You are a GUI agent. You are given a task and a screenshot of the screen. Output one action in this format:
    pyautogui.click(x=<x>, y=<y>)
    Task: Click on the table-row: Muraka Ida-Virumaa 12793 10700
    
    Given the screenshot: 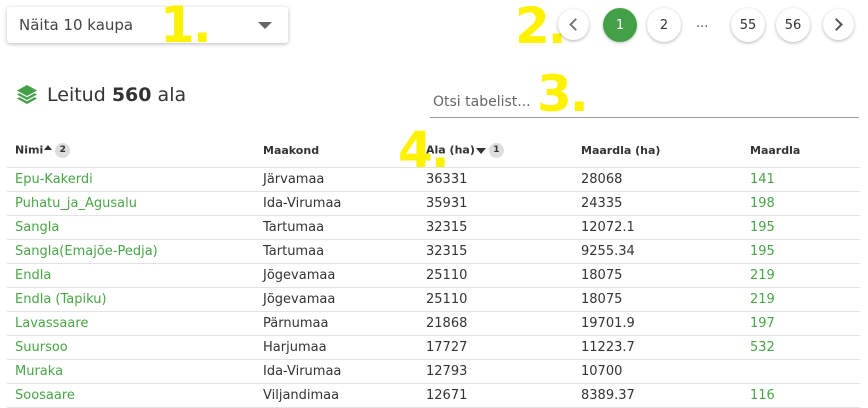 What is the action you would take?
    pyautogui.click(x=433, y=370)
    